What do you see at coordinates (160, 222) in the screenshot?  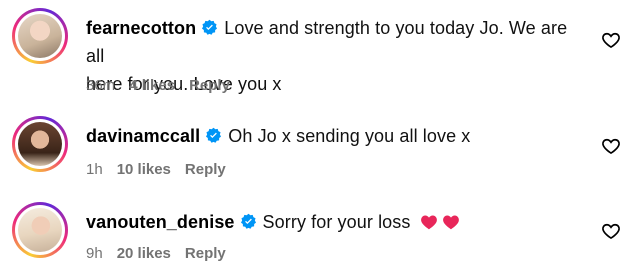 I see `comment-username: vanouten_denise` at bounding box center [160, 222].